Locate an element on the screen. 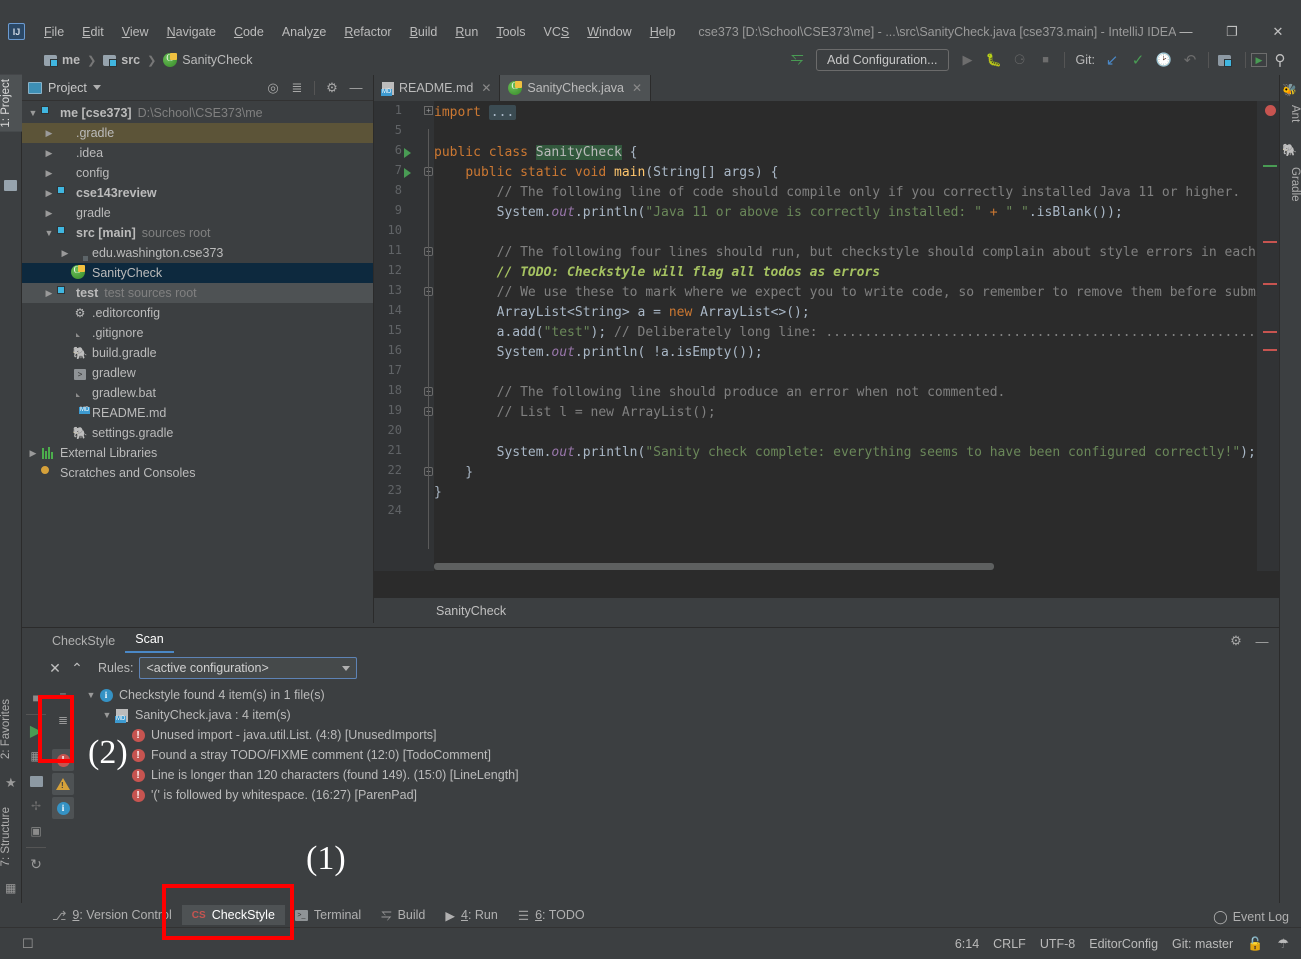 Image resolution: width=1301 pixels, height=959 pixels. breadcrumb-item-sanitycheck: SanityCheck is located at coordinates (207, 60).